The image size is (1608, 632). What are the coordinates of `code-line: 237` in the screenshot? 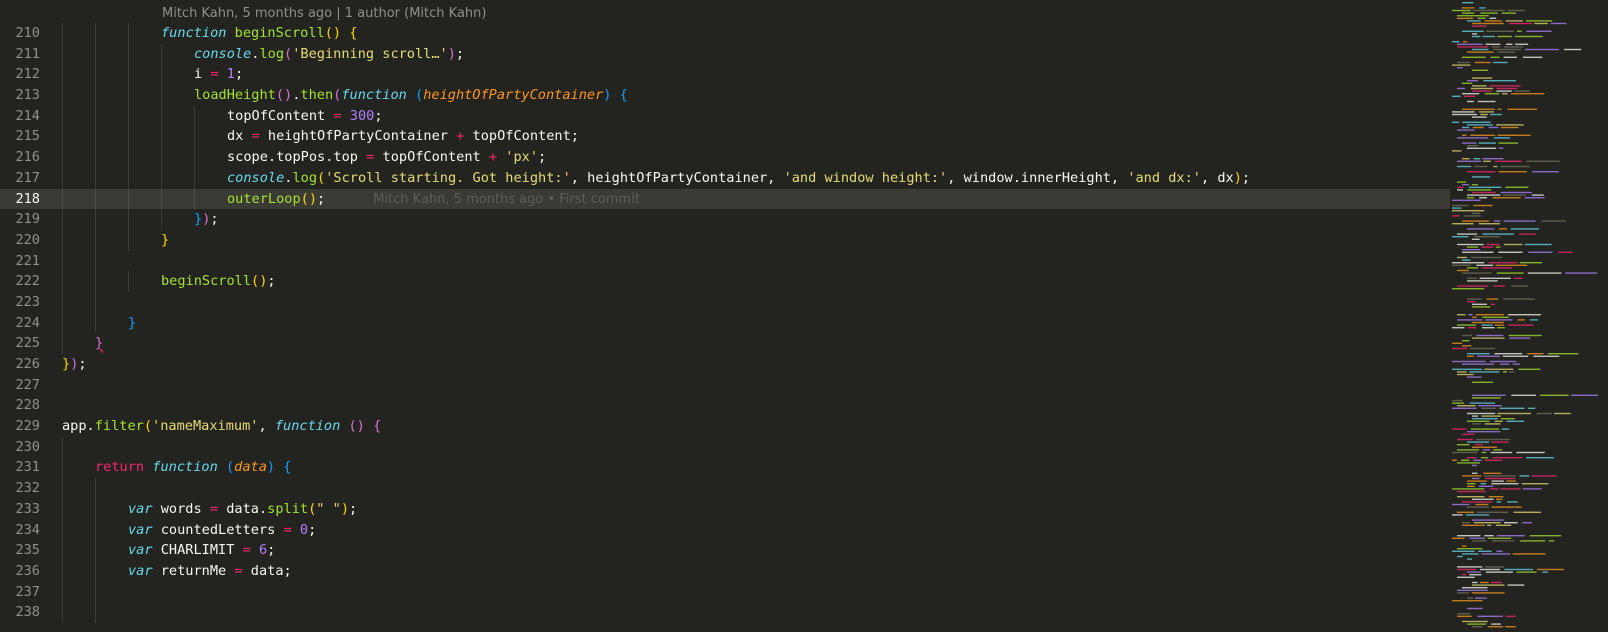 It's located at (745, 592).